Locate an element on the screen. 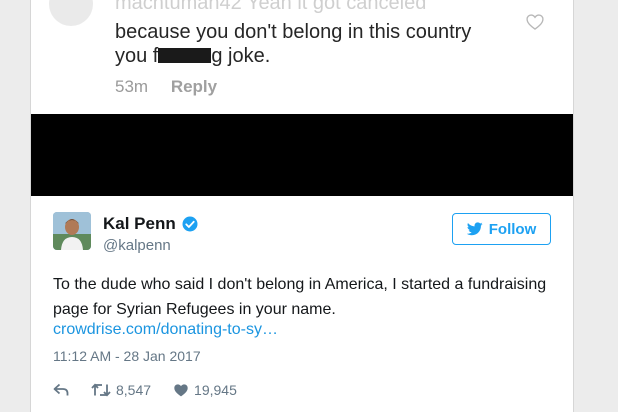 The image size is (618, 412). retweet-action: 8,547 is located at coordinates (121, 390).